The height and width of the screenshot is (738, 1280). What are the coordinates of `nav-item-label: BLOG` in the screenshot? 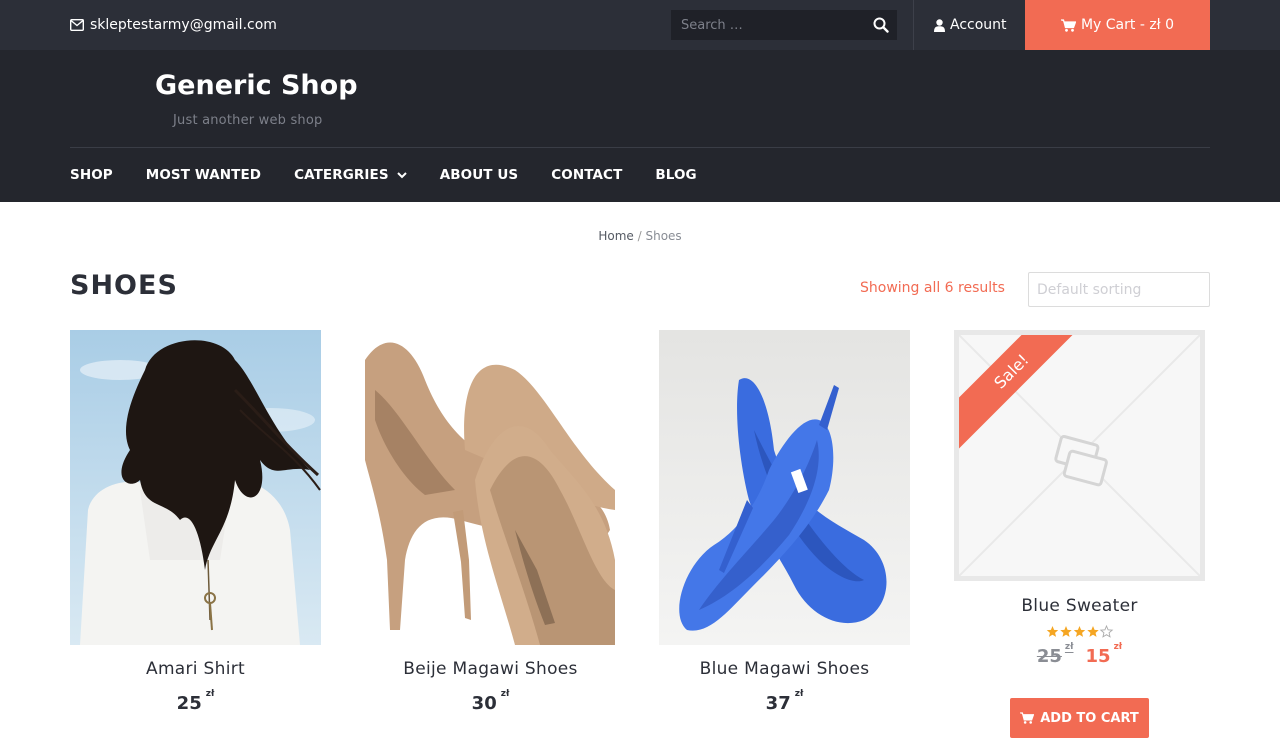 It's located at (676, 175).